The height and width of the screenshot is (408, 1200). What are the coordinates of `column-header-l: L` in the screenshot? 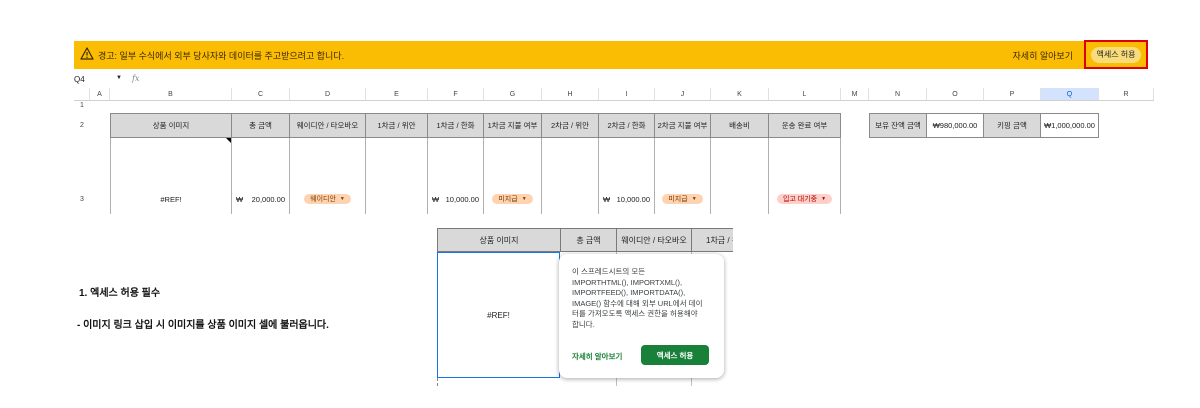 It's located at (805, 94).